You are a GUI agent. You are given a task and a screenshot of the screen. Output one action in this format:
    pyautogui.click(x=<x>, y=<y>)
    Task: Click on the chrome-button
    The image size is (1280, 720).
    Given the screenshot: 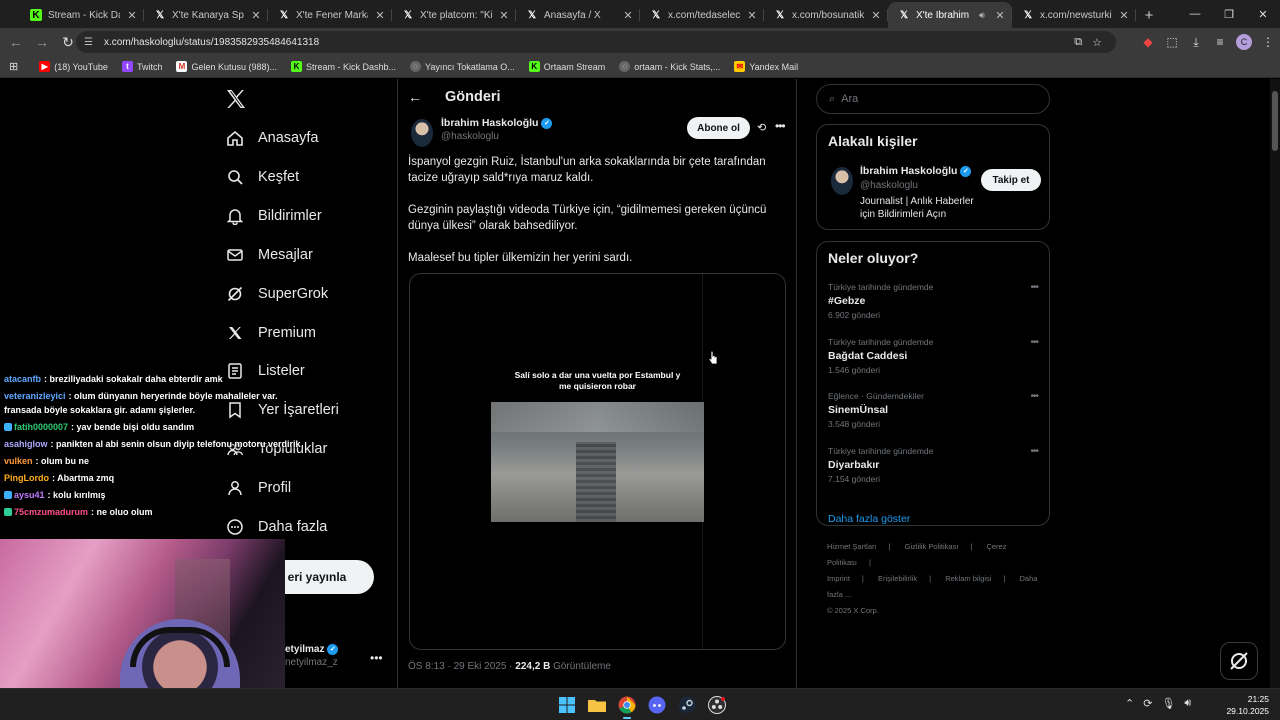 What is the action you would take?
    pyautogui.click(x=627, y=706)
    